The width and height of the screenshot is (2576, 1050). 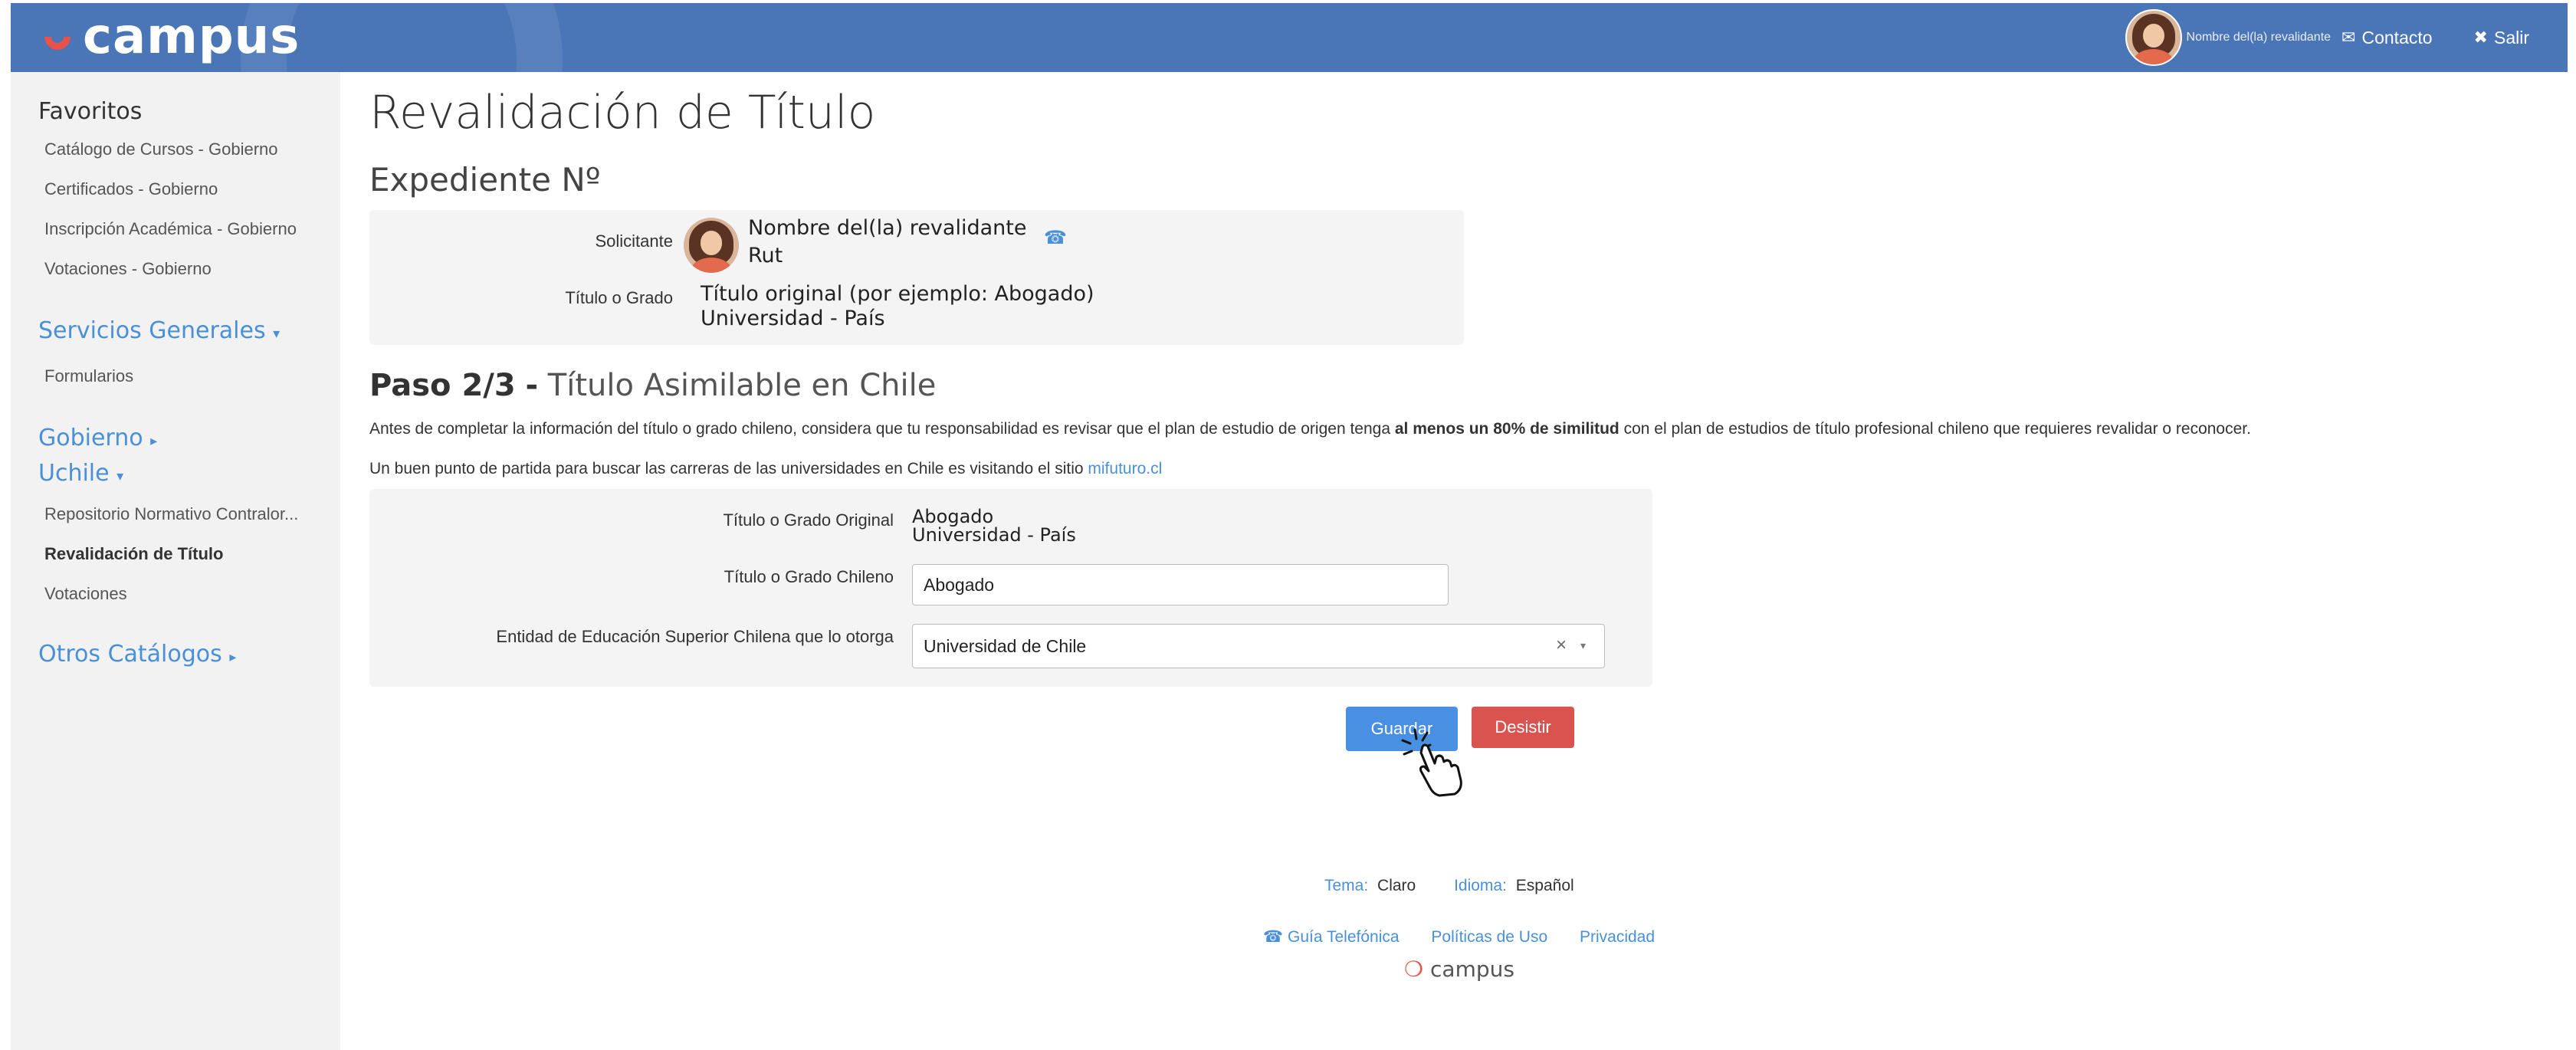 I want to click on guia-link: ☎ Guía Telefónica, so click(x=1331, y=937).